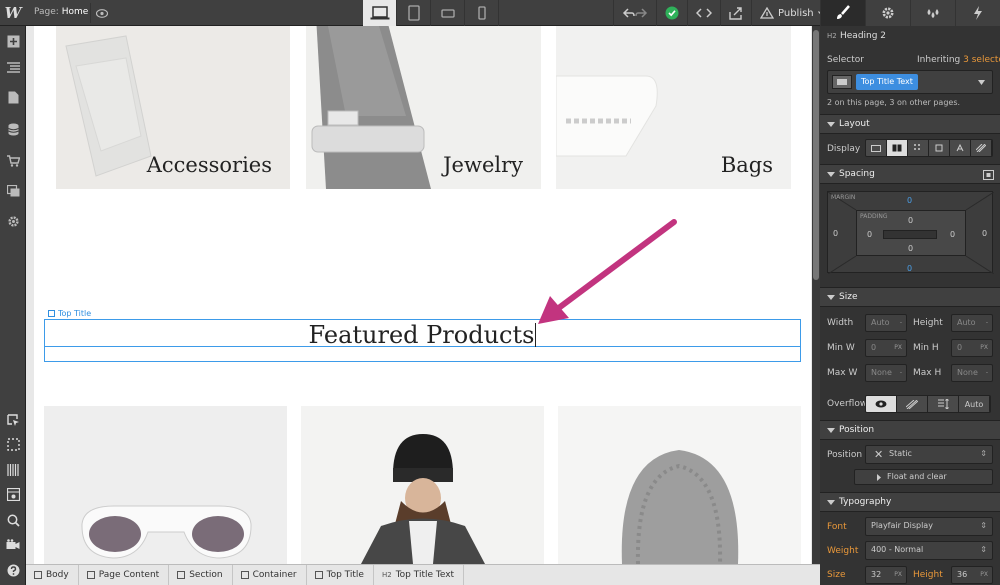 The width and height of the screenshot is (1000, 585). What do you see at coordinates (422, 574) in the screenshot?
I see `breadcrumb-top-title-text: H2 Top Title Text` at bounding box center [422, 574].